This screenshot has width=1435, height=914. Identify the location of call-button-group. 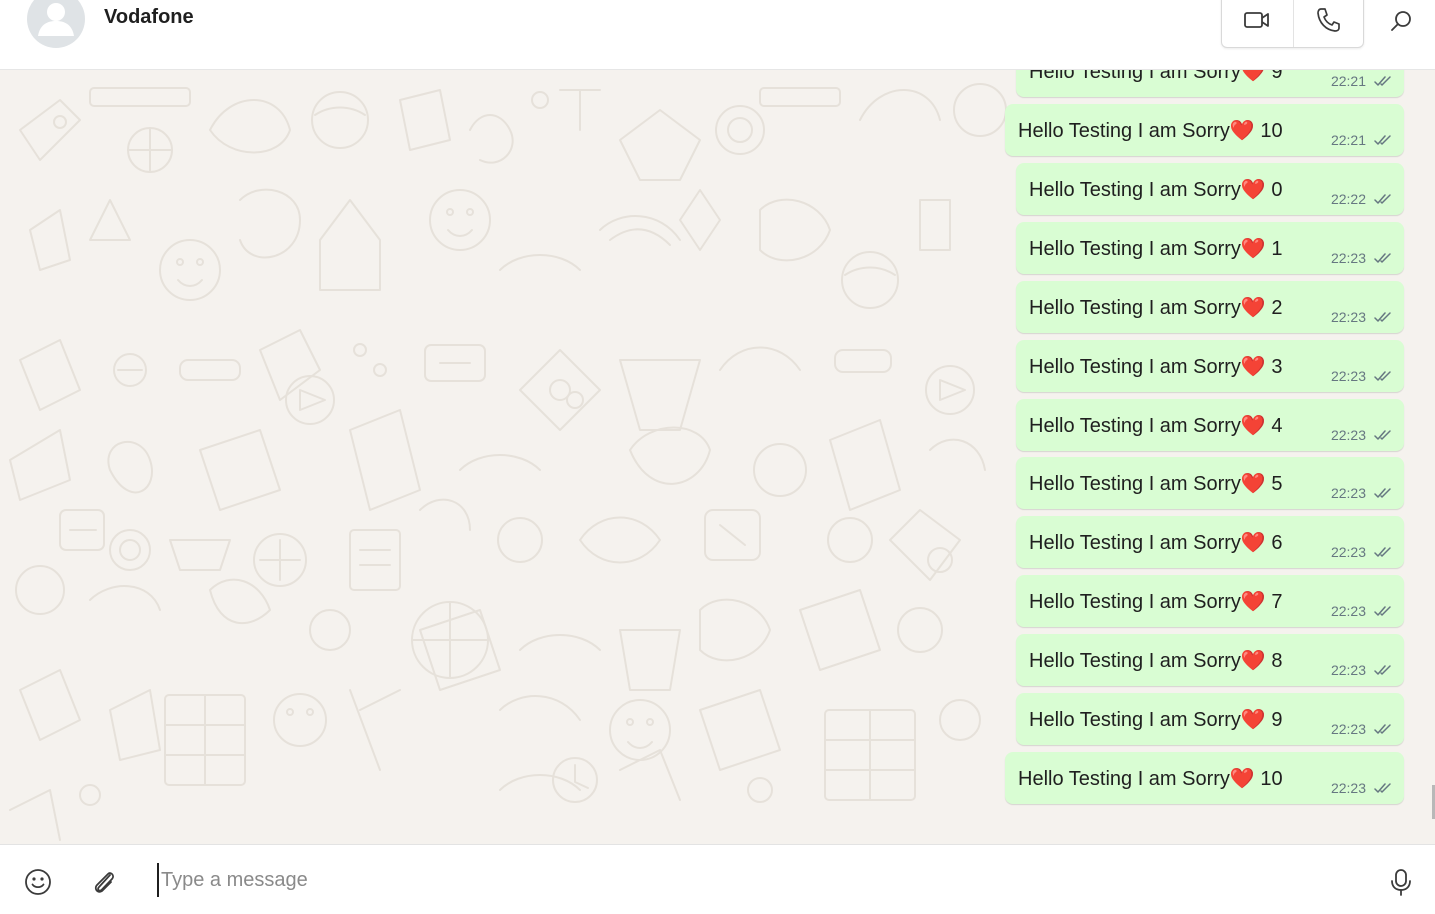
(1292, 24).